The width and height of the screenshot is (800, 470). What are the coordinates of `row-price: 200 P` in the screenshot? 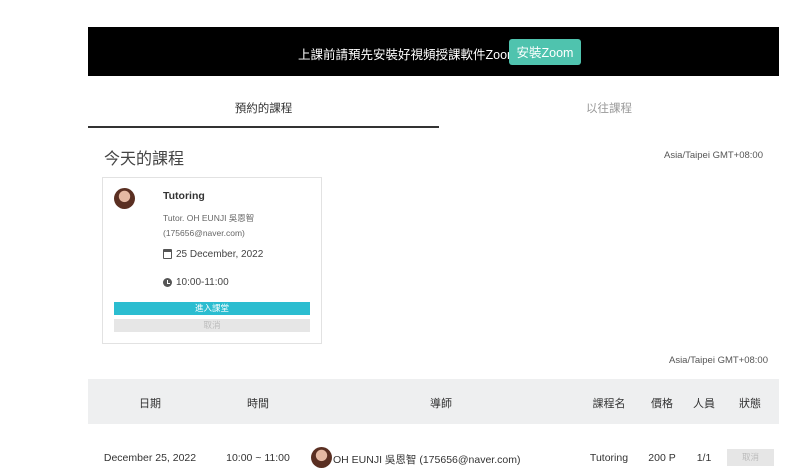 It's located at (662, 458).